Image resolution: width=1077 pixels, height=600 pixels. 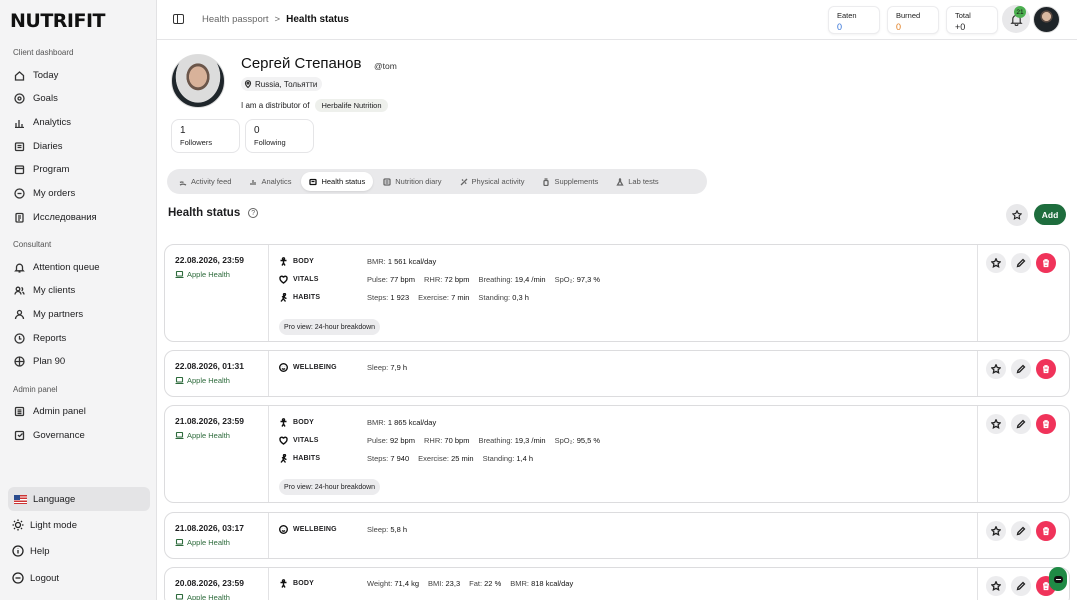 I want to click on bell-icon, so click(x=19, y=267).